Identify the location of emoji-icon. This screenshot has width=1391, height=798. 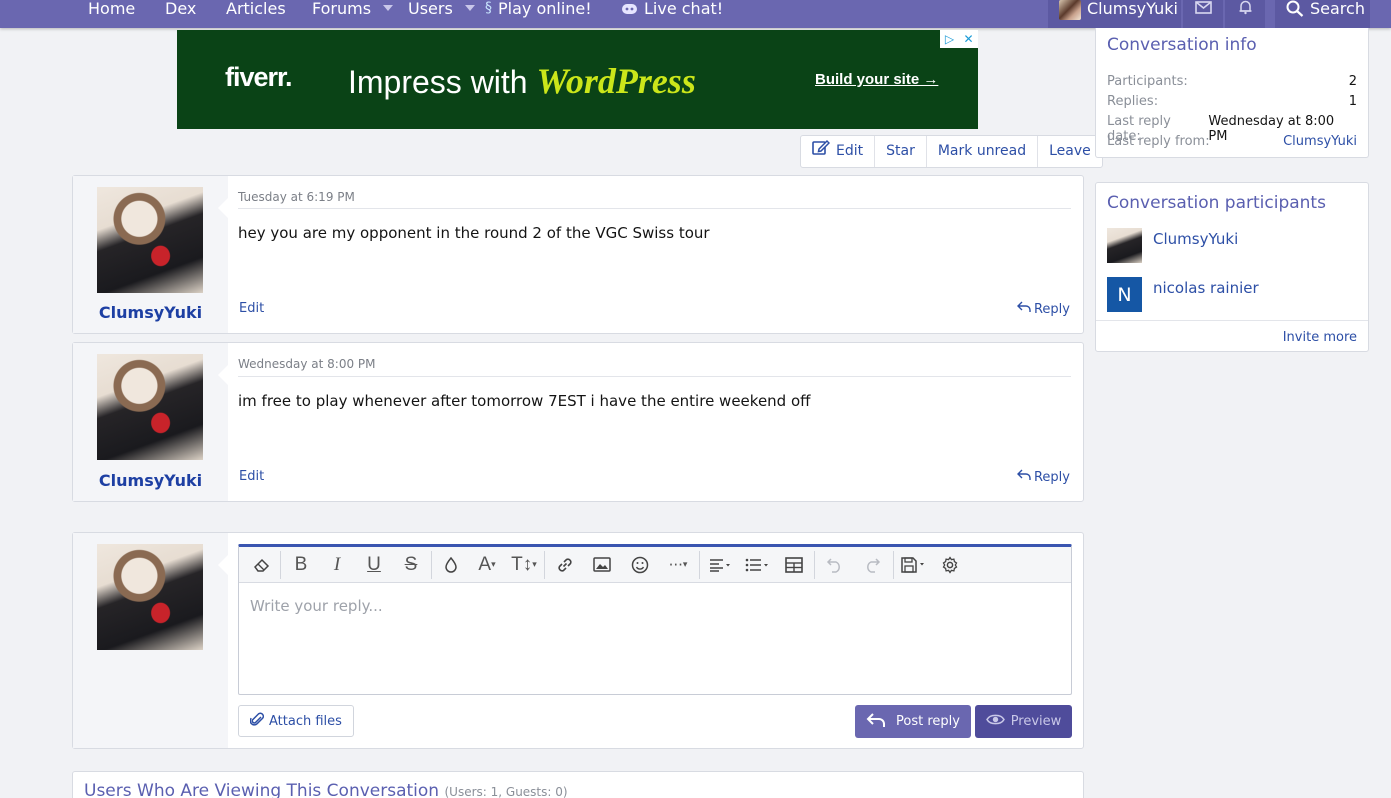
(640, 565).